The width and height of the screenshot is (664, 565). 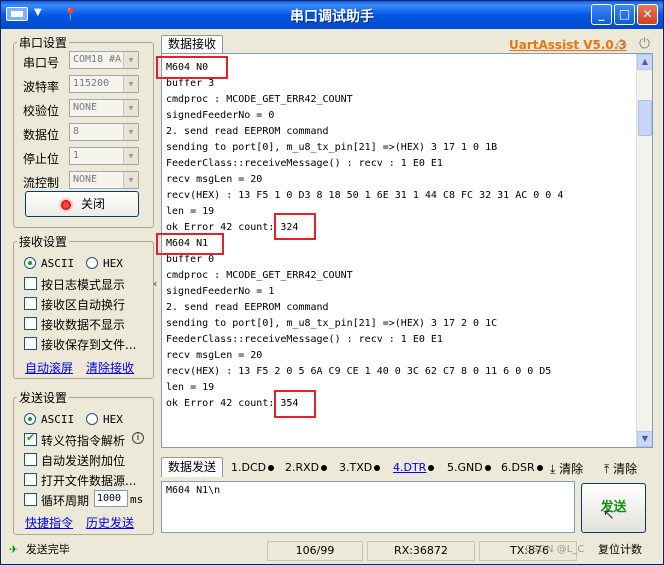 What do you see at coordinates (414, 467) in the screenshot?
I see `dtr-toggle: 4.DTR` at bounding box center [414, 467].